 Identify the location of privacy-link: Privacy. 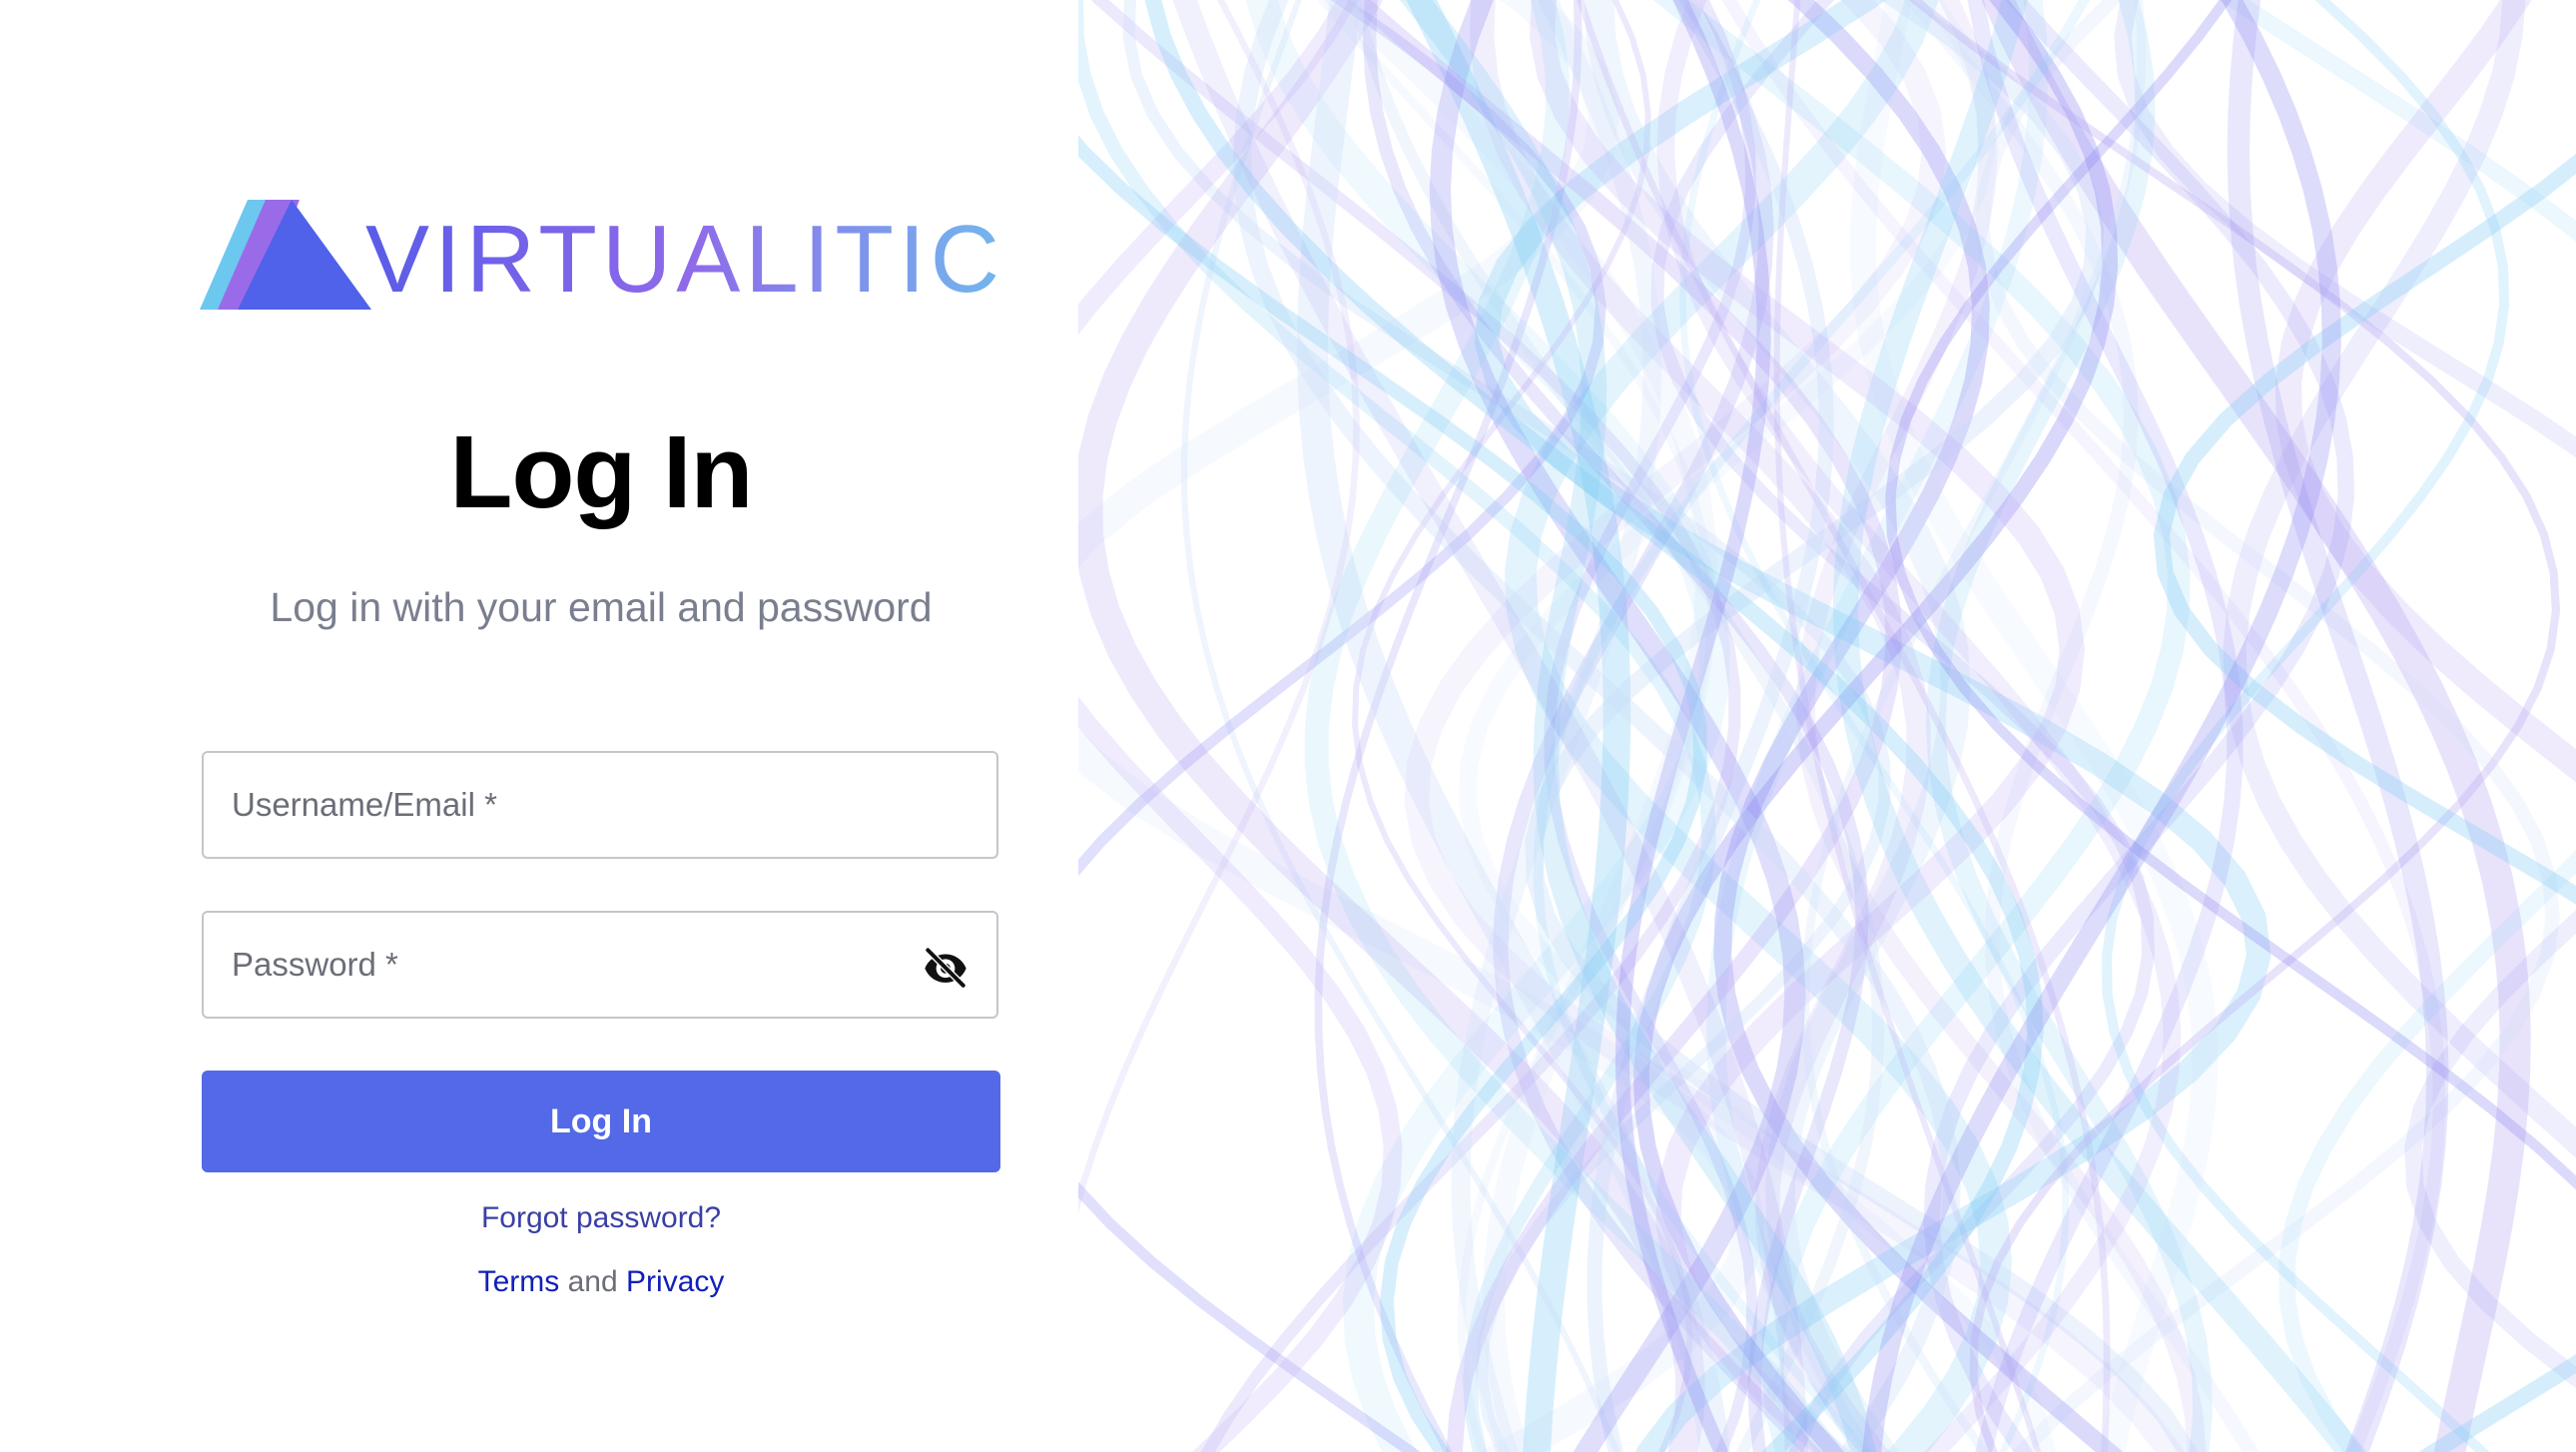
(675, 1281).